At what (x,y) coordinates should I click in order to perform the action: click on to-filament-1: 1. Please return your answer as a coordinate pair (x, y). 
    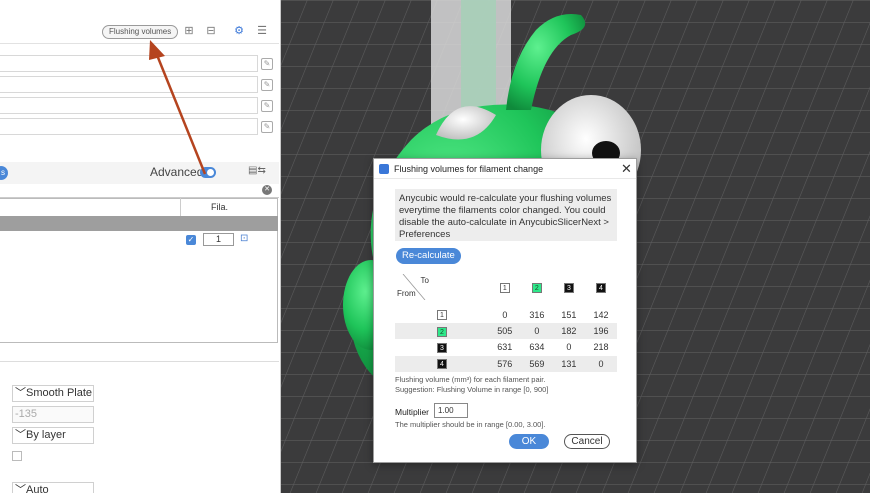
    Looking at the image, I should click on (505, 287).